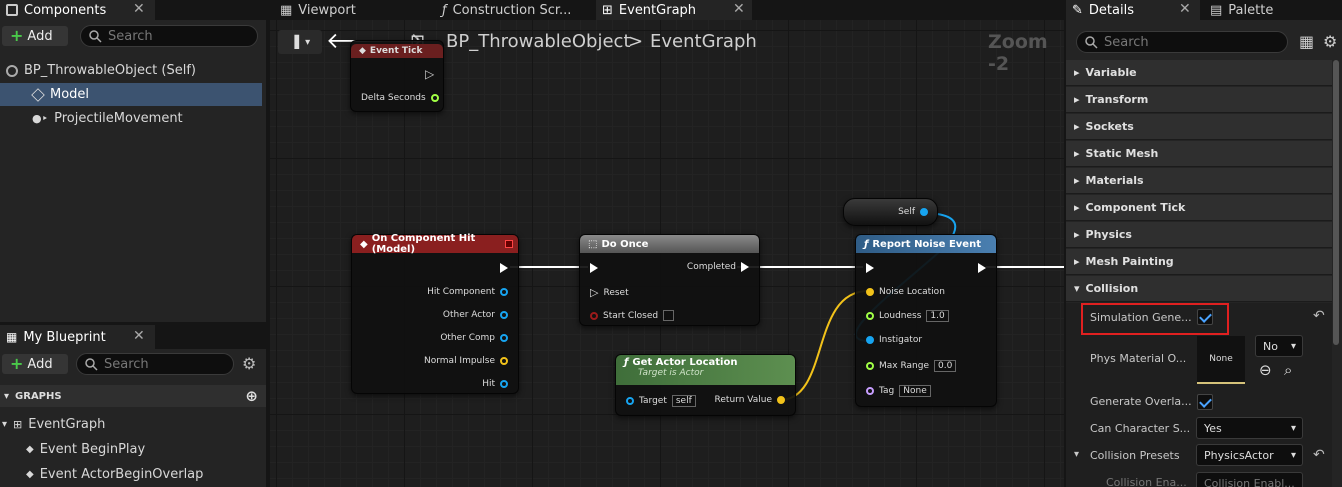 The image size is (1342, 487). What do you see at coordinates (467, 292) in the screenshot?
I see `hit-component-pin: Hit Component` at bounding box center [467, 292].